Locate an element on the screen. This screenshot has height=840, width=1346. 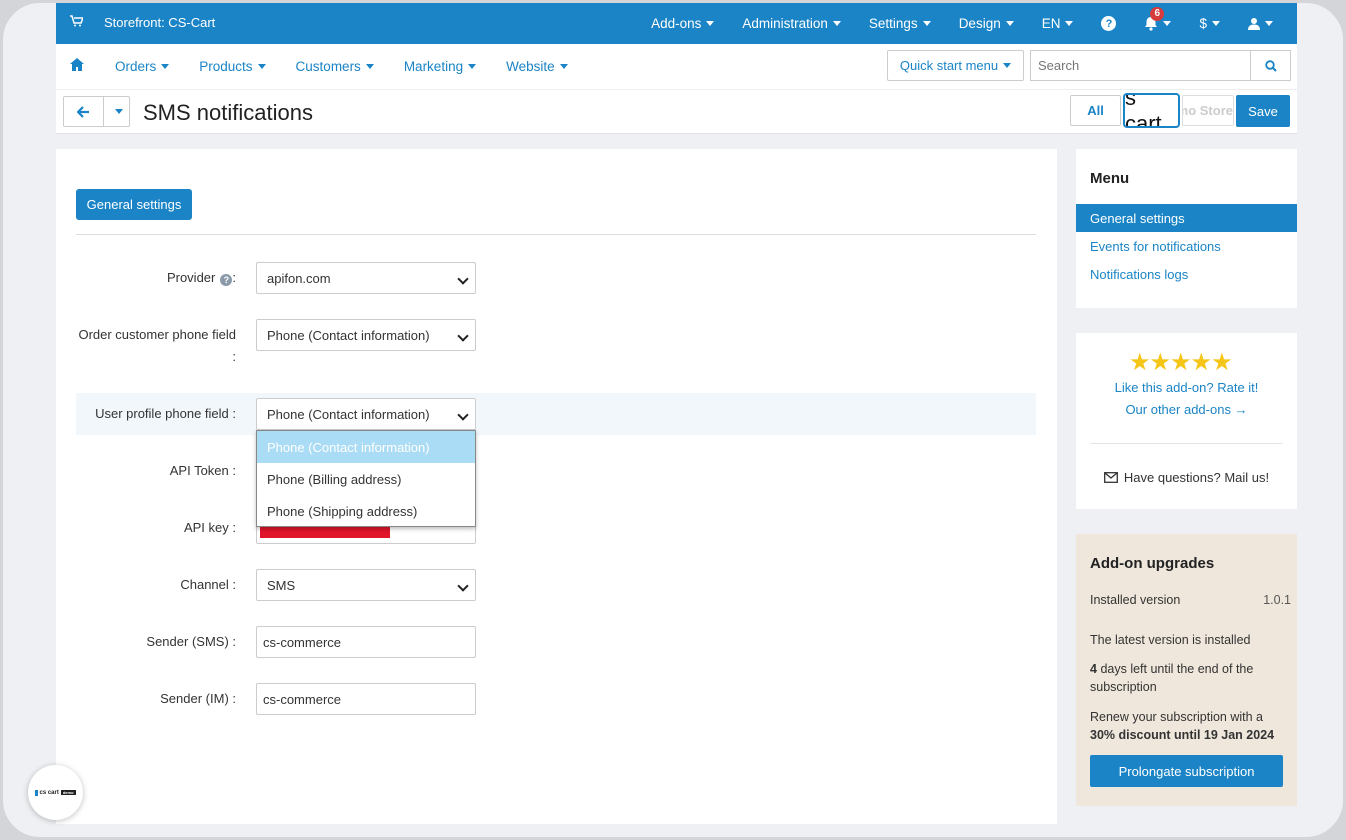
rate-link: Like this add-on? Rate it! is located at coordinates (1186, 387).